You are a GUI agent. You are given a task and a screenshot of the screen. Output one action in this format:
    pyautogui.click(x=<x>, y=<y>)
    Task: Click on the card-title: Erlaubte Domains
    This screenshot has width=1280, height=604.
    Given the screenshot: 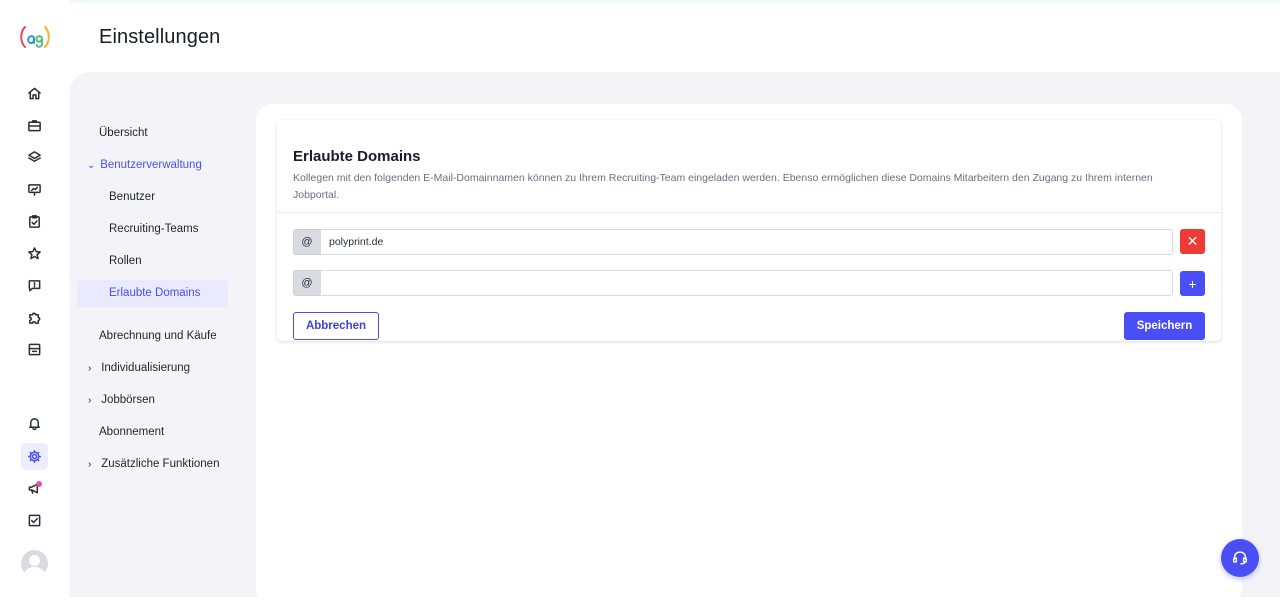 What is the action you would take?
    pyautogui.click(x=357, y=156)
    